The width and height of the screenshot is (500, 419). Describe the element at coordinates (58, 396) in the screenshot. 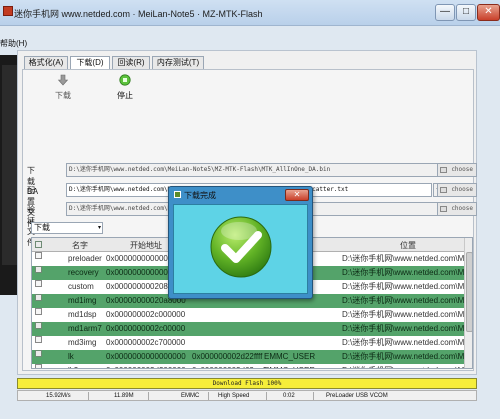

I see `status-speed: 15.92M/s` at that location.